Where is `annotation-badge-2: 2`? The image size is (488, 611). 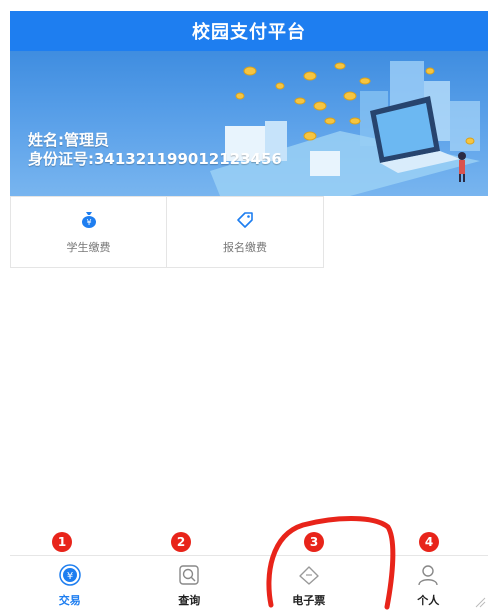 annotation-badge-2: 2 is located at coordinates (181, 542).